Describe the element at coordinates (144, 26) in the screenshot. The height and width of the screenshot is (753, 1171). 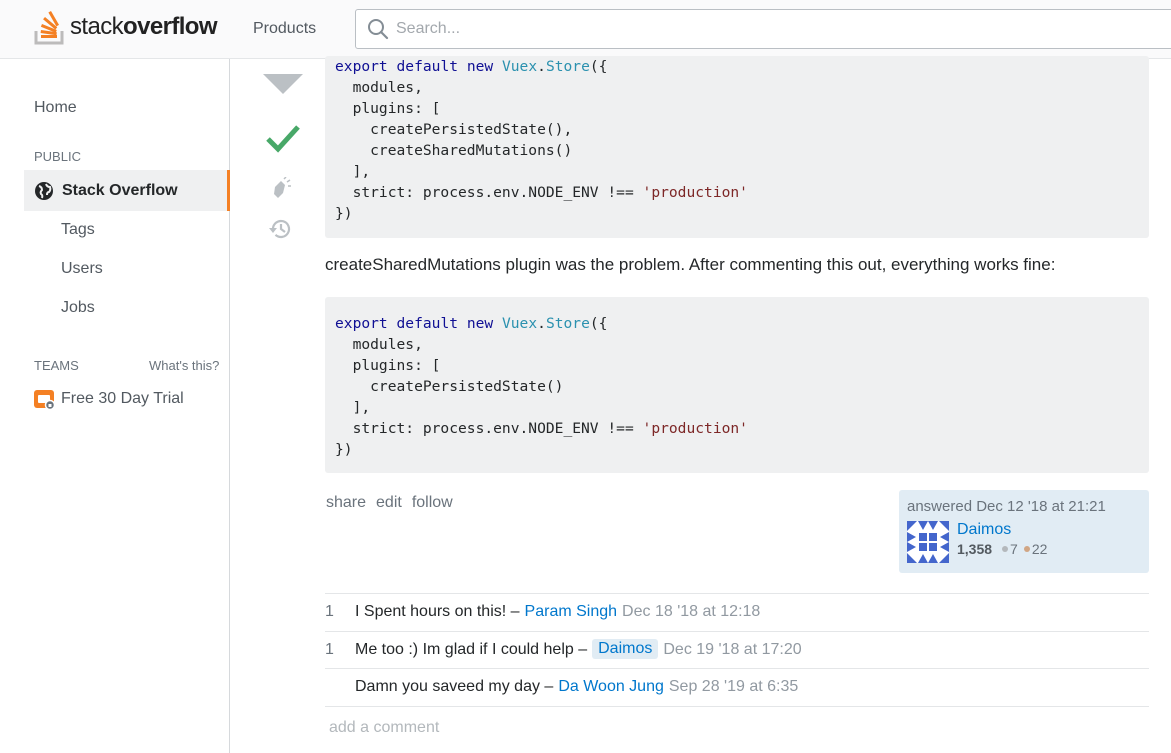
I see `logo-text: stackoverflow` at that location.